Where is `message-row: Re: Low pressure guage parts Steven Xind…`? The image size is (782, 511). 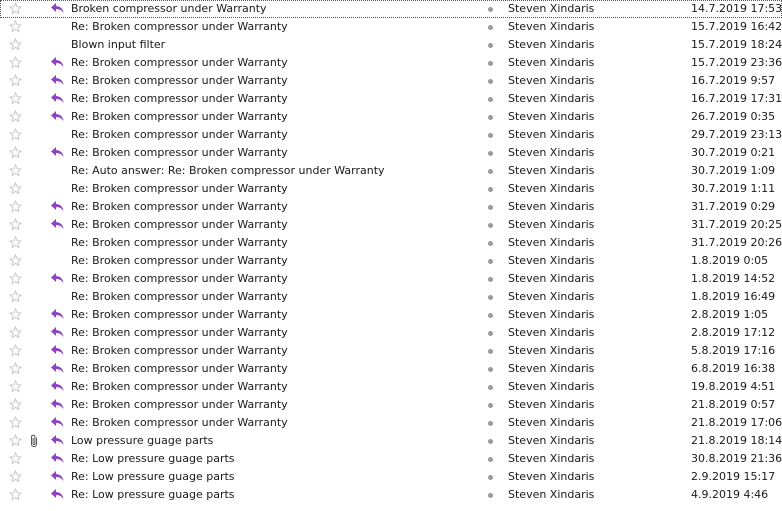
message-row: Re: Low pressure guage parts Steven Xind… is located at coordinates (391, 477).